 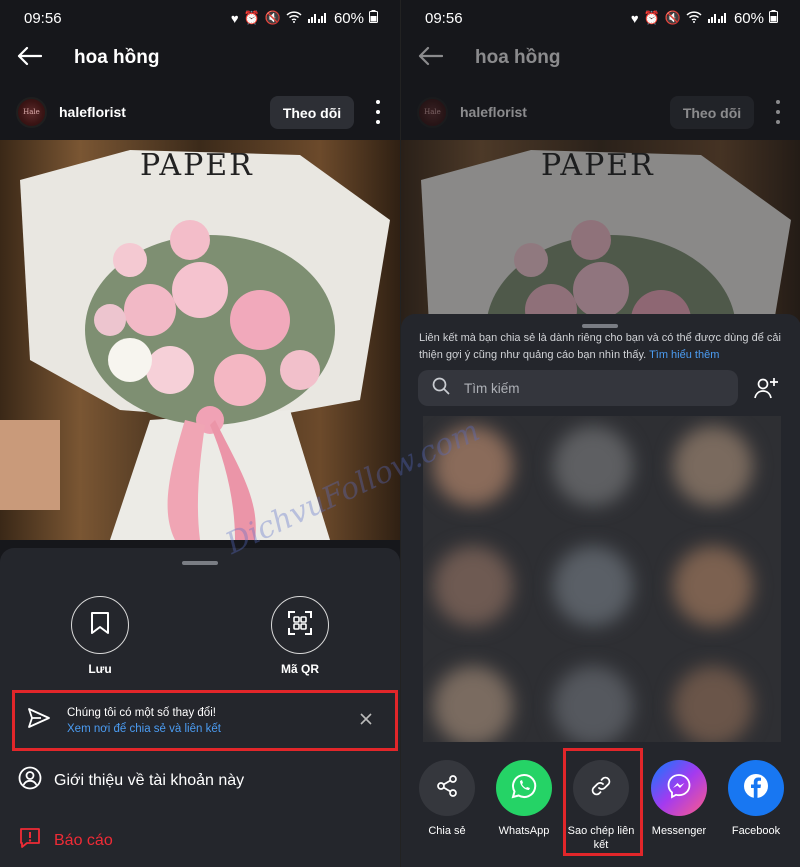 I want to click on link-icon, so click(x=601, y=788).